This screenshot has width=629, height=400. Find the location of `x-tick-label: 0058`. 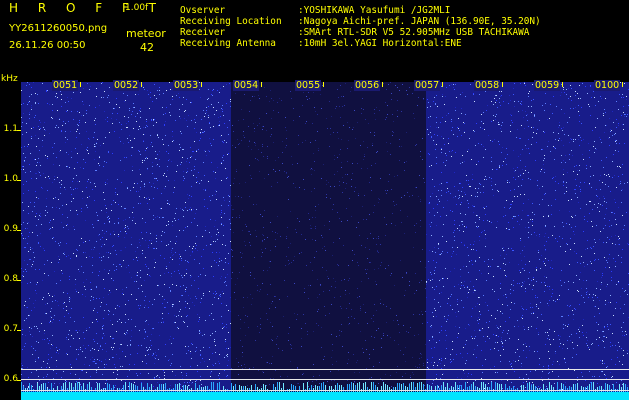

x-tick-label: 0058 is located at coordinates (487, 85).